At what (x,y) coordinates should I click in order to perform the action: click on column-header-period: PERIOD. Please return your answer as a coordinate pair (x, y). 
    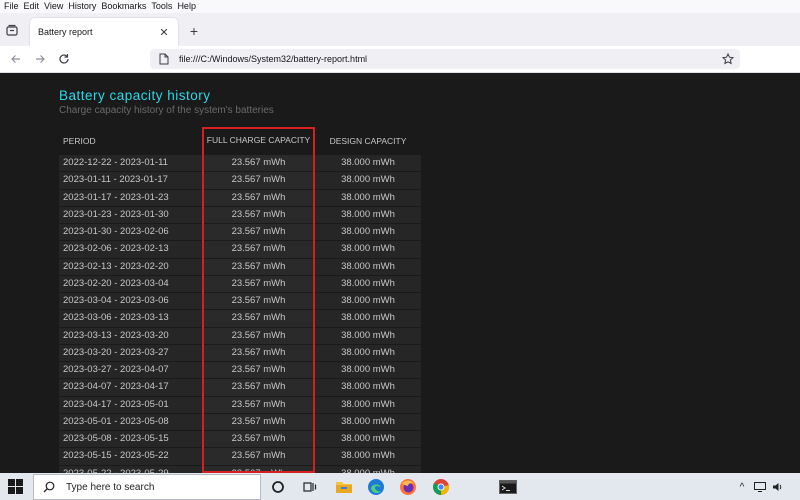
    Looking at the image, I should click on (79, 140).